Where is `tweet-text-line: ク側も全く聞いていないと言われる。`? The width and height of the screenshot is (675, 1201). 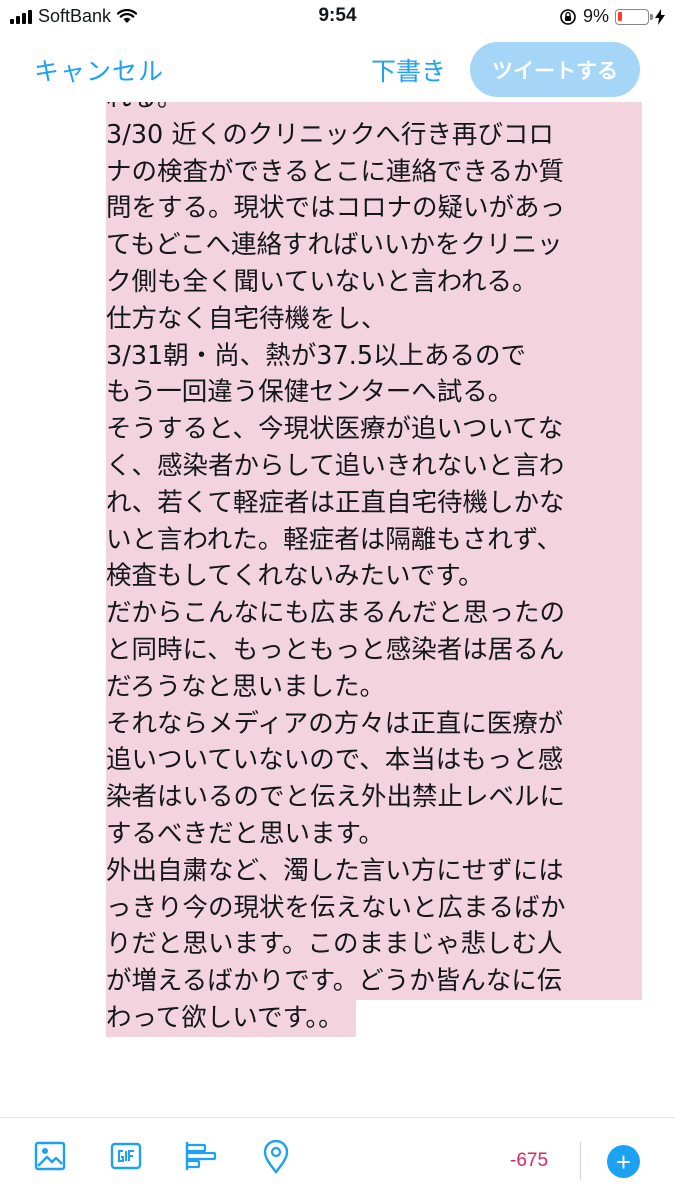
tweet-text-line: ク側も全く聞いていないと言われる。 is located at coordinates (374, 282).